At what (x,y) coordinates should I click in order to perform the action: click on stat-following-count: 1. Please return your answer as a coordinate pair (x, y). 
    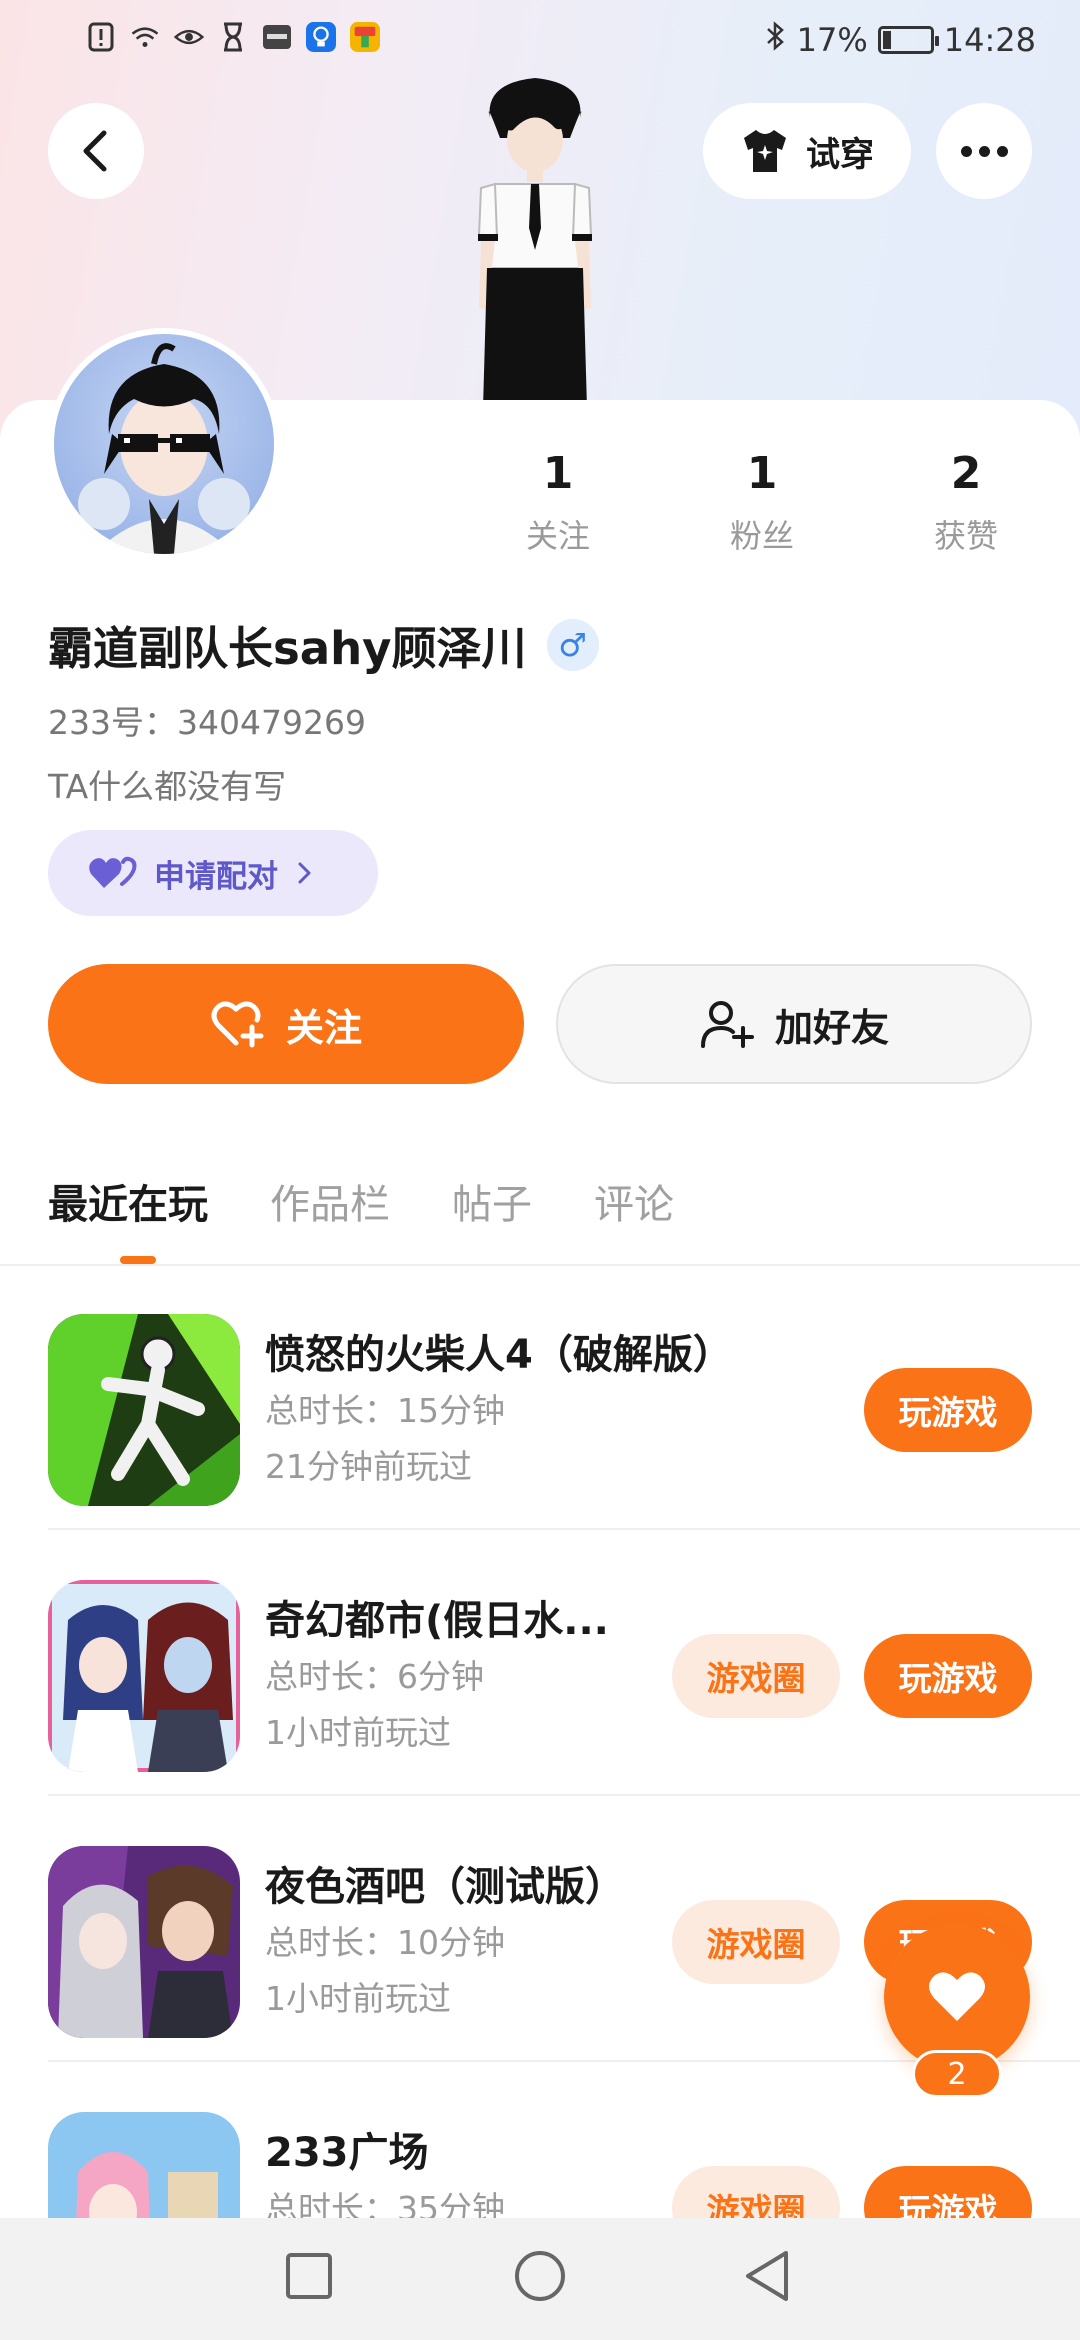
    Looking at the image, I should click on (558, 473).